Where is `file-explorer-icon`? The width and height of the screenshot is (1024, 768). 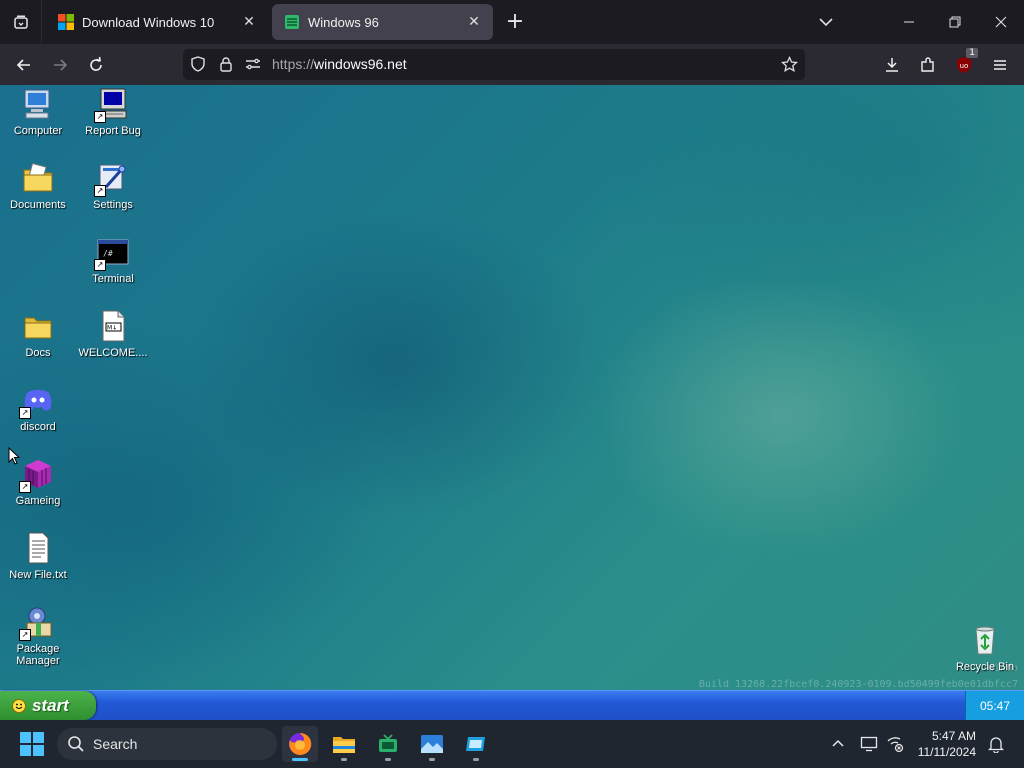
file-explorer-icon is located at coordinates (344, 745).